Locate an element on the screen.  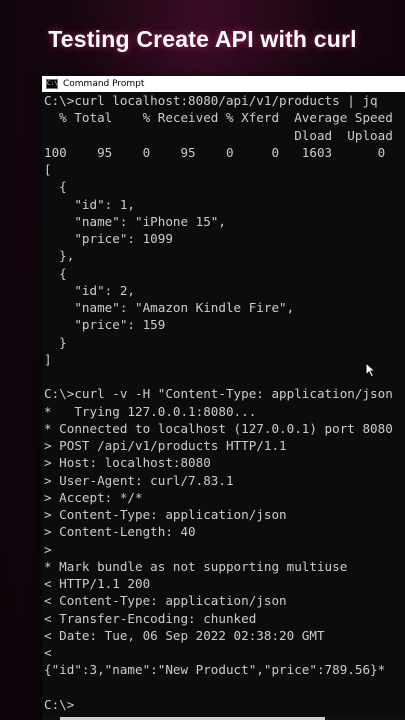
console-line: ] is located at coordinates (48, 359).